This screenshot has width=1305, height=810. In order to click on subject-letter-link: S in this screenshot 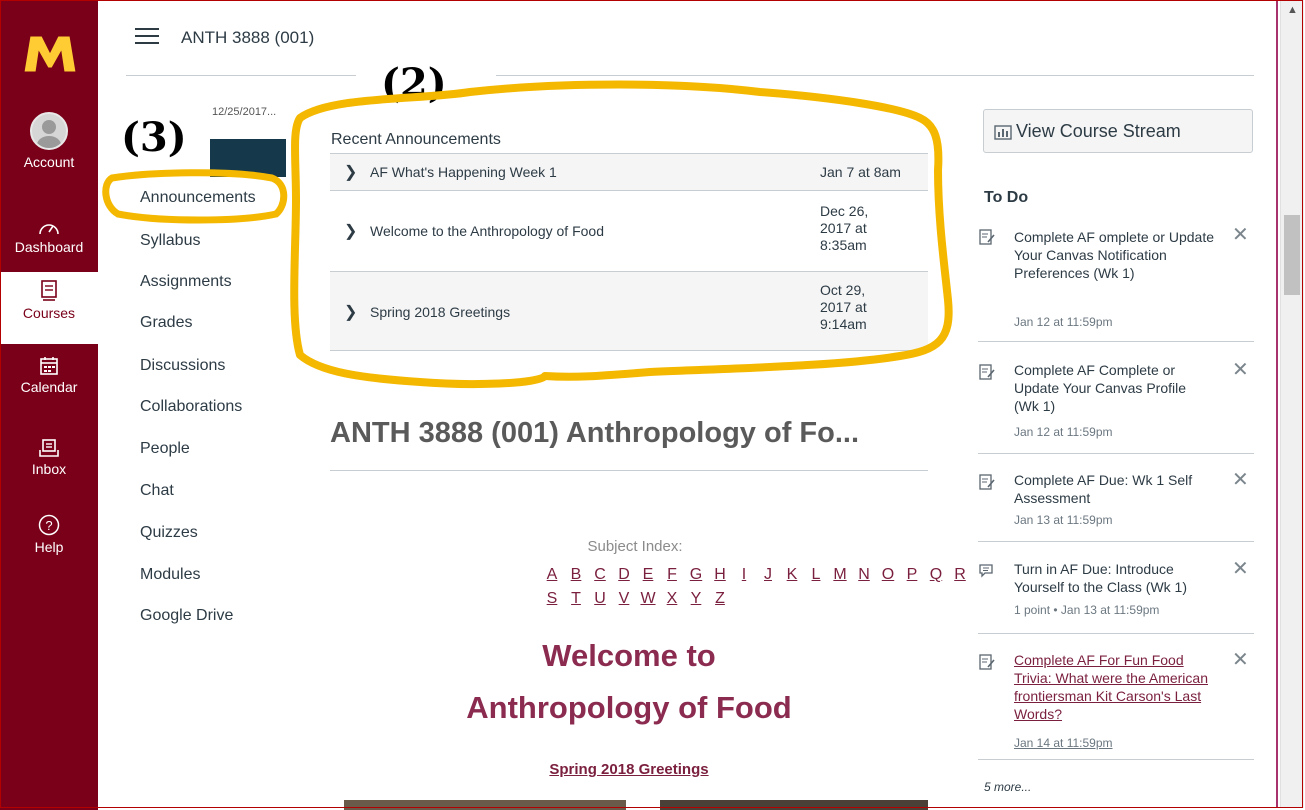, I will do `click(552, 599)`.